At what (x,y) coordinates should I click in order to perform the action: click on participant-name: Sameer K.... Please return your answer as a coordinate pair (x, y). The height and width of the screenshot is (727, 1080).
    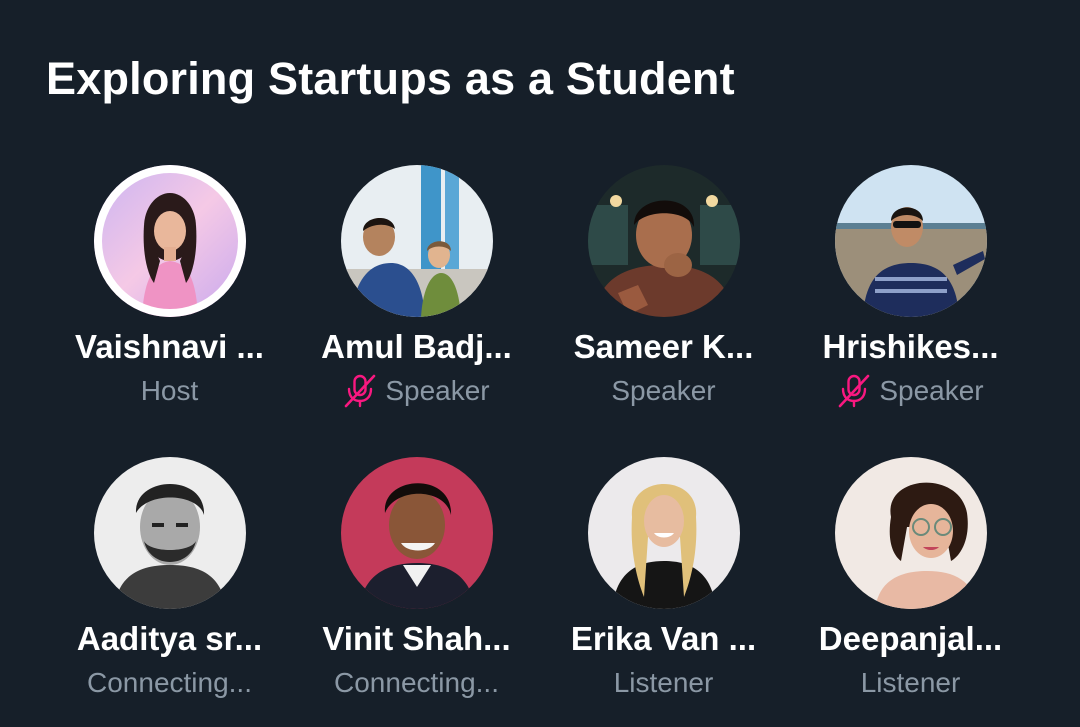
    Looking at the image, I should click on (663, 346).